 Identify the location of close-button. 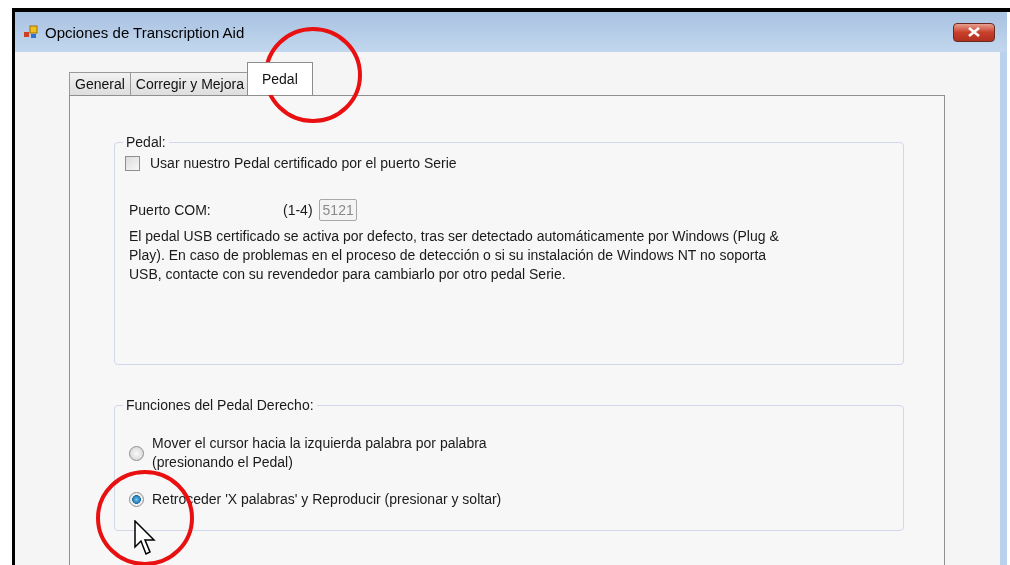
(974, 32).